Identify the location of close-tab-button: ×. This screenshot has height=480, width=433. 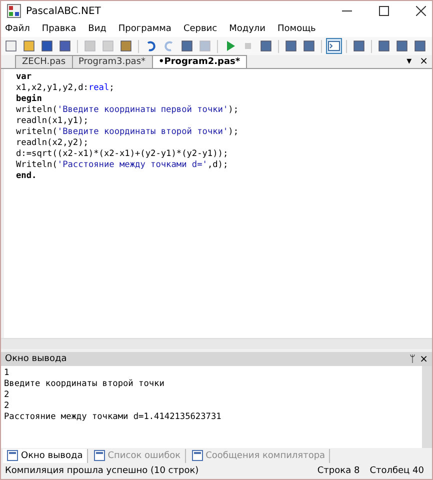
(424, 61).